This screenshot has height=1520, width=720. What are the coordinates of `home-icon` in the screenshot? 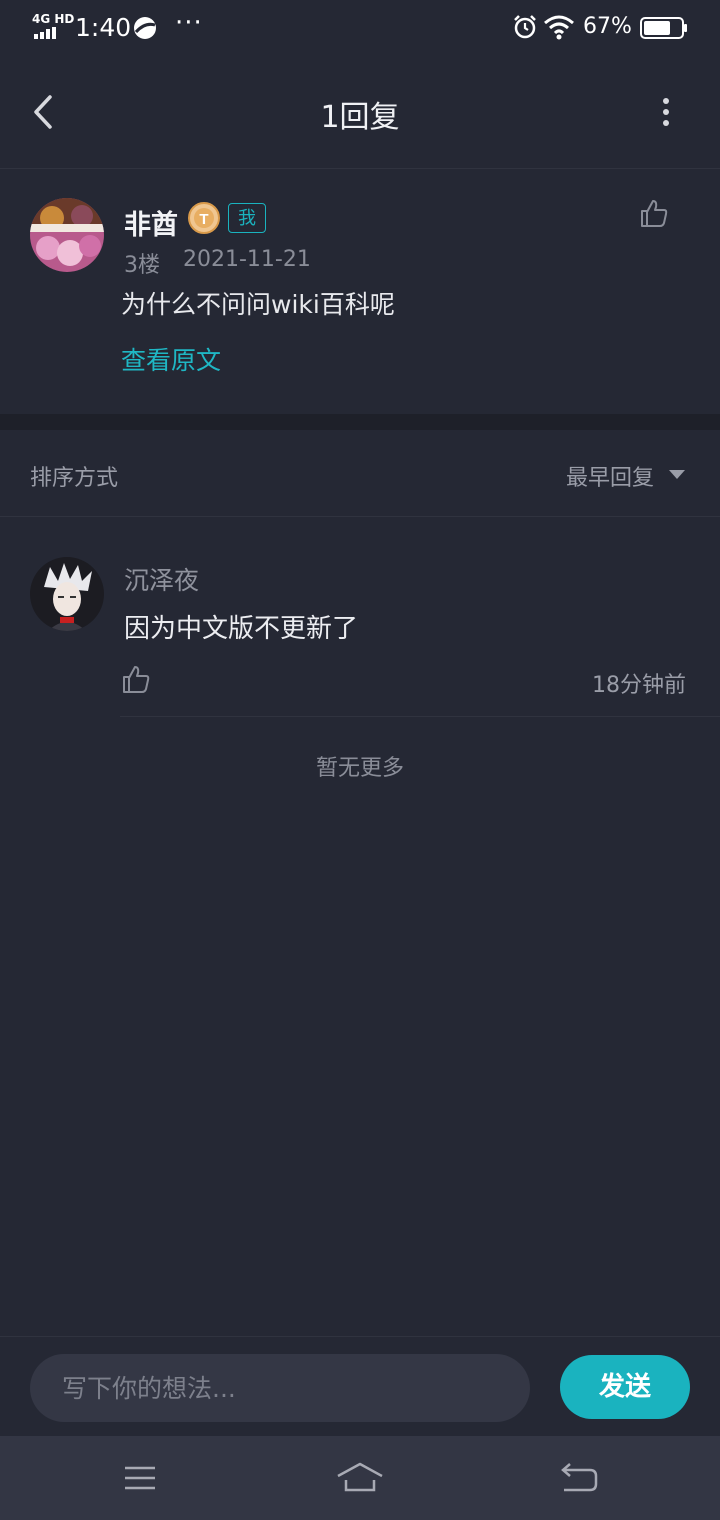 It's located at (360, 1478).